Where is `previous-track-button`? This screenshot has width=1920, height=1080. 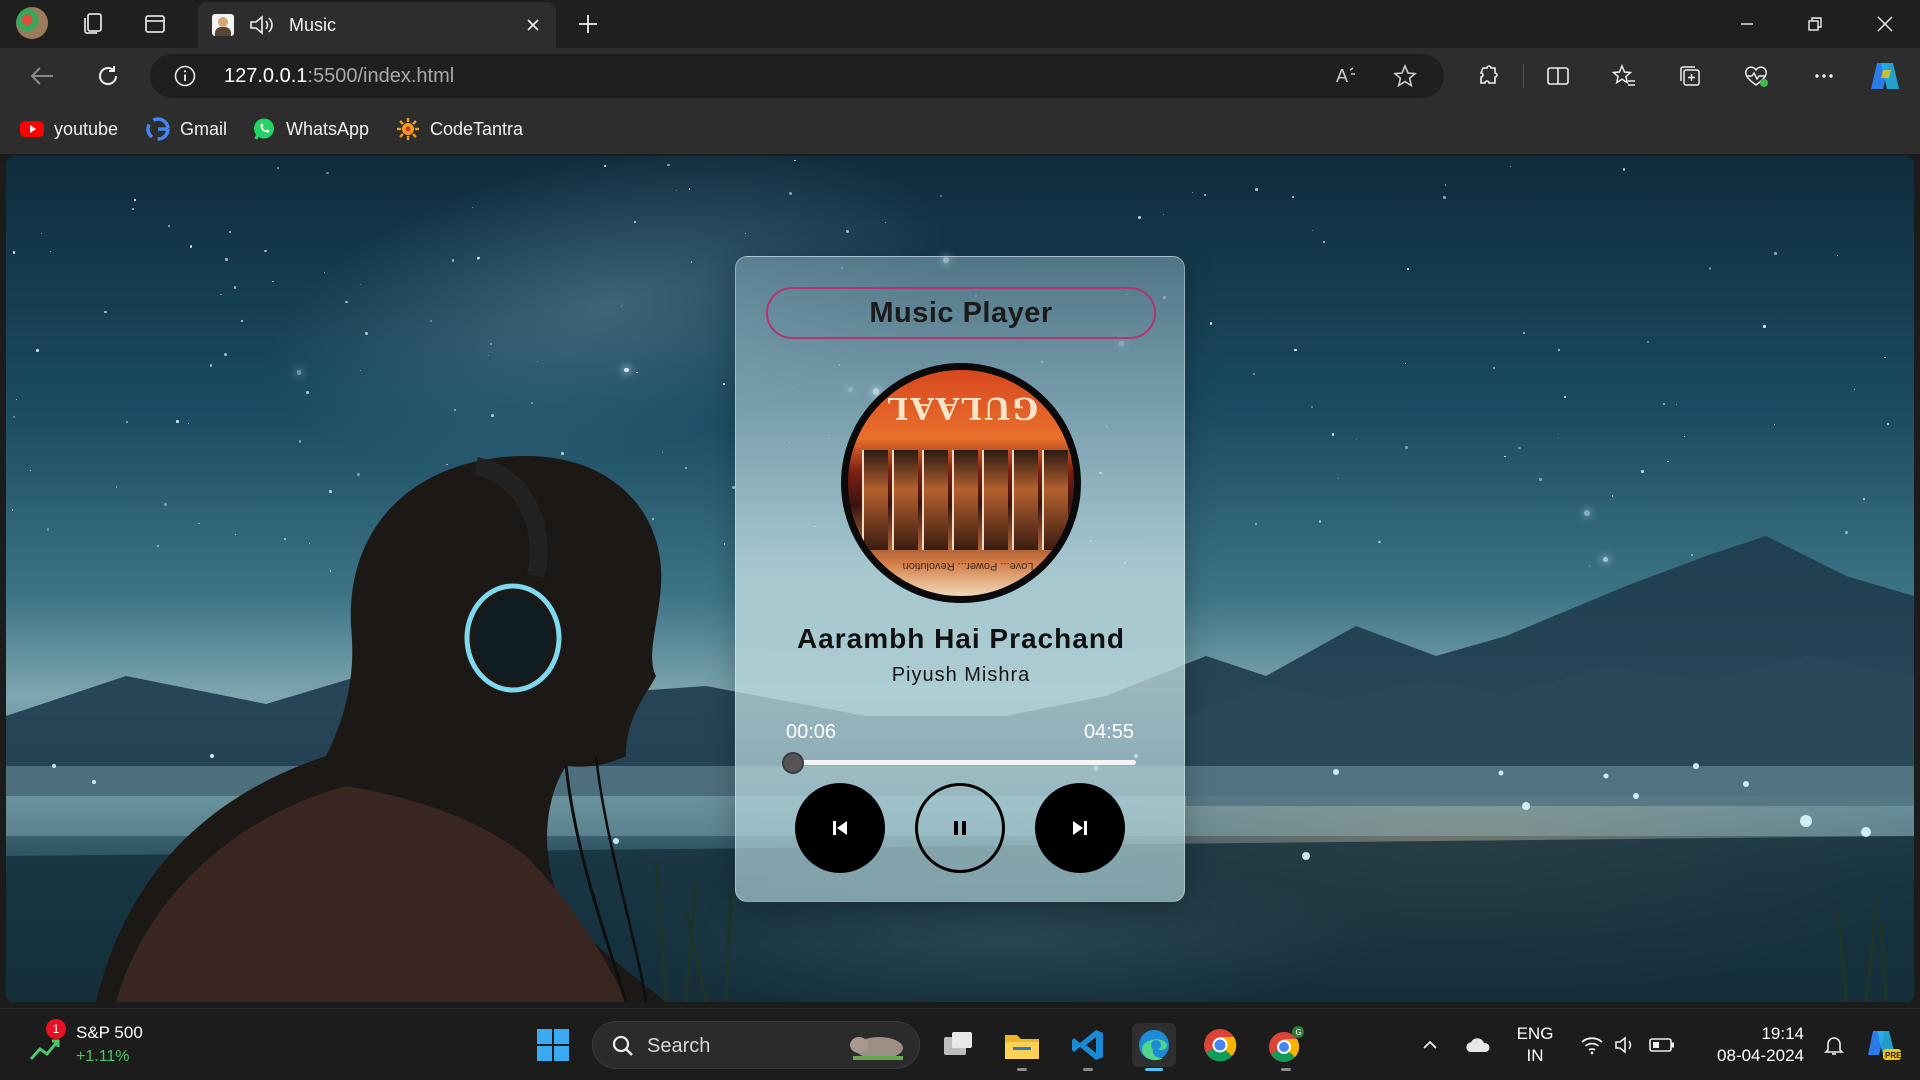 previous-track-button is located at coordinates (840, 828).